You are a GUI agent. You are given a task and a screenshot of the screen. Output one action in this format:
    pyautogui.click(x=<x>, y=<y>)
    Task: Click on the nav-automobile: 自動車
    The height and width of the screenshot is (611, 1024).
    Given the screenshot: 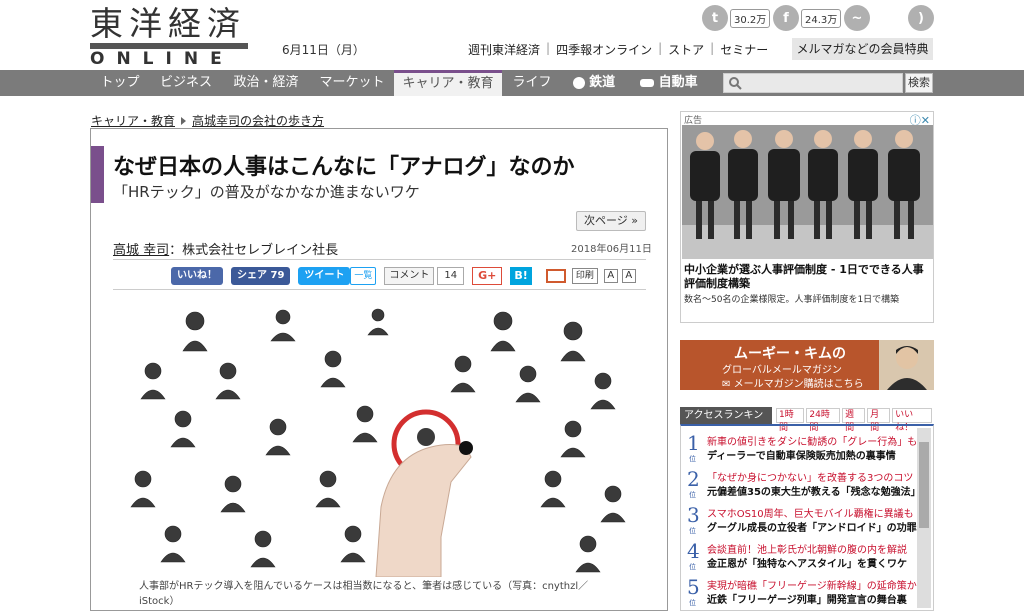 What is the action you would take?
    pyautogui.click(x=669, y=83)
    